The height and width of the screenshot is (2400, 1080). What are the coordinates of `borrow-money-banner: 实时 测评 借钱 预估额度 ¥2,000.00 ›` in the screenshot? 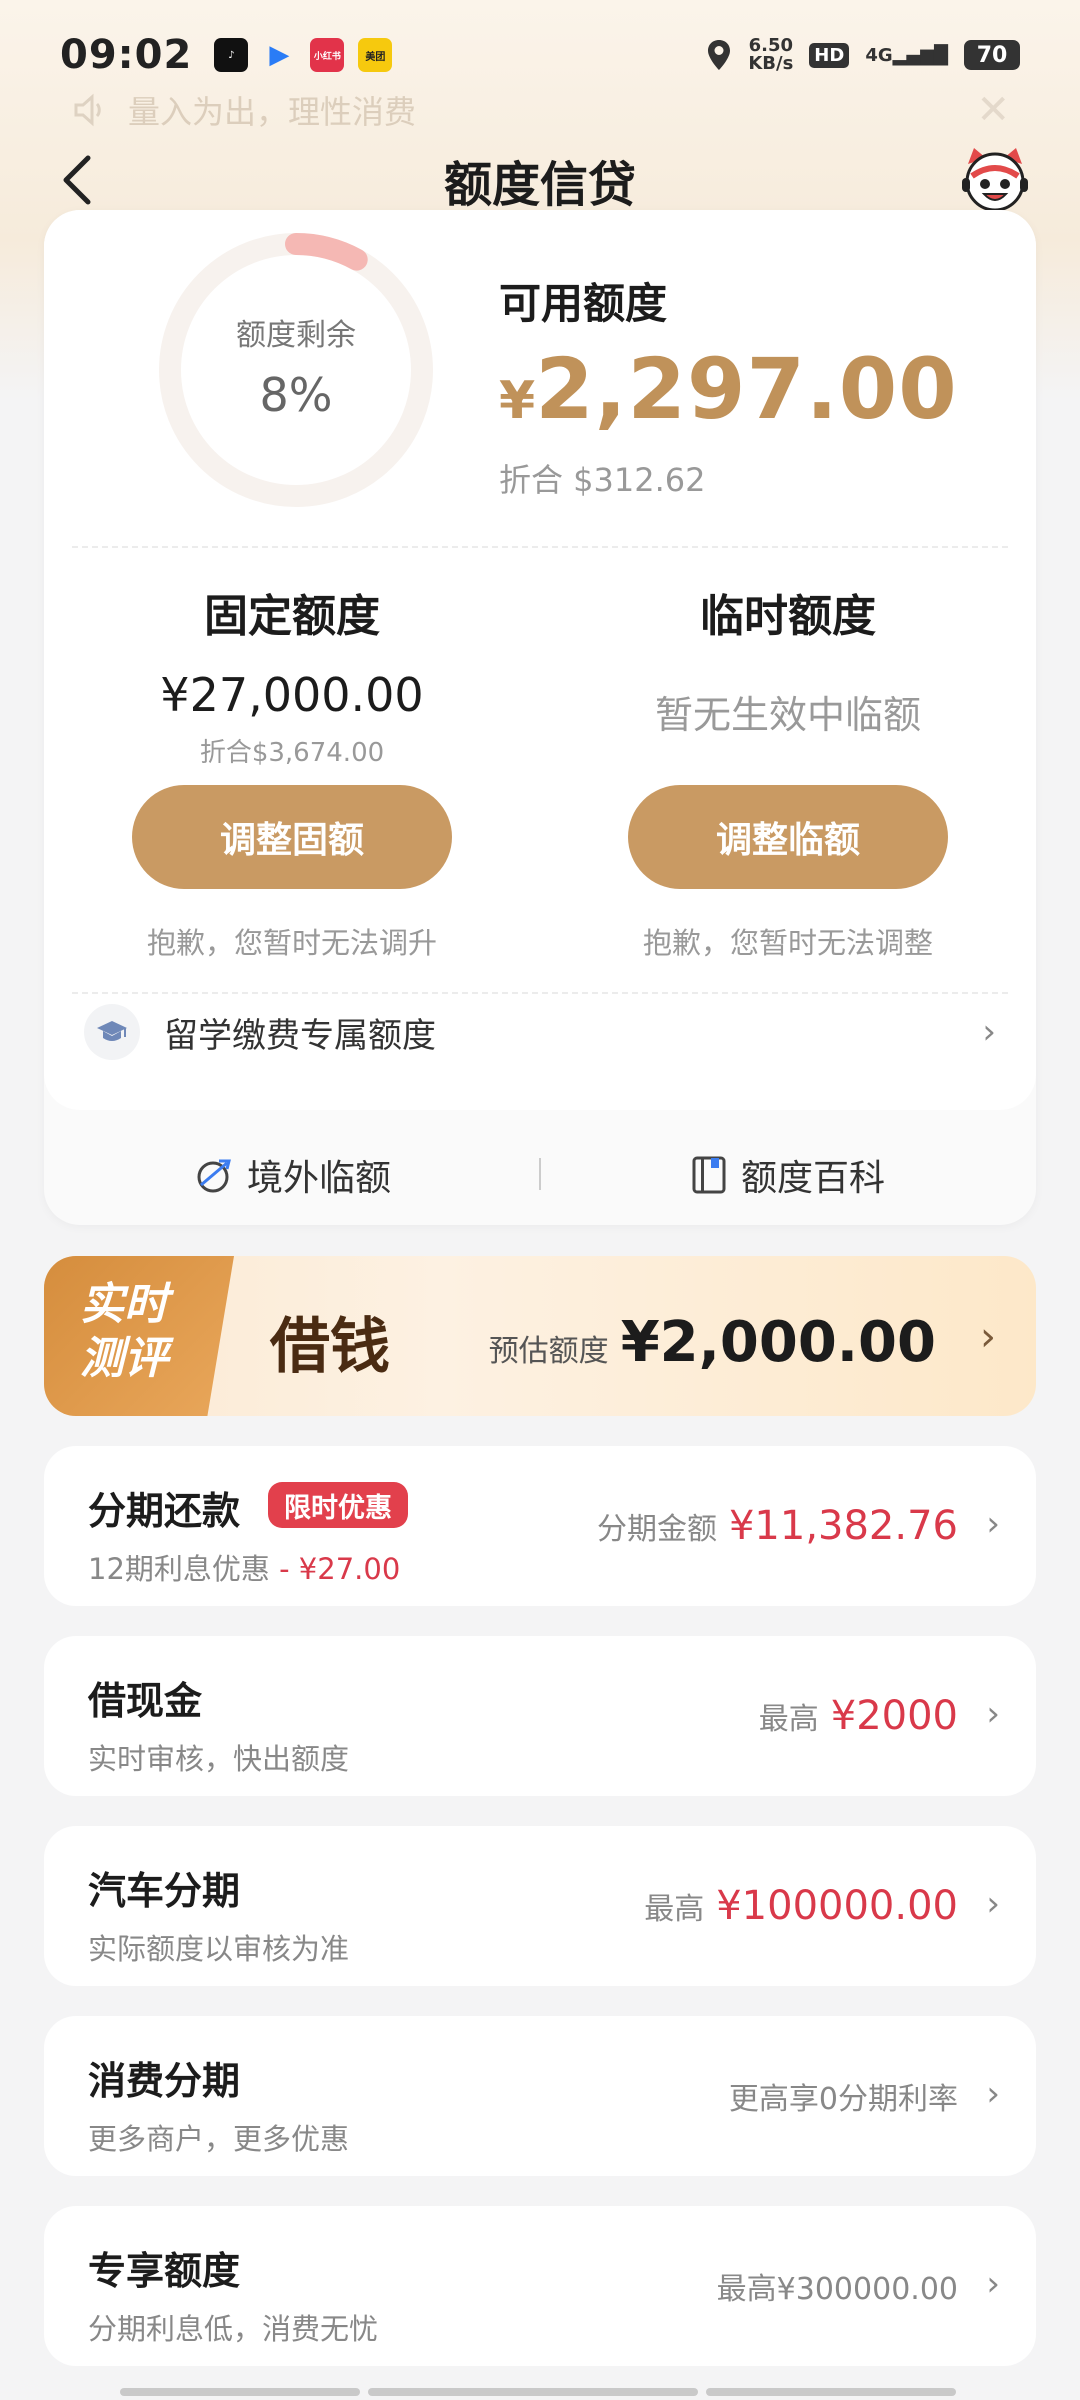 It's located at (540, 1336).